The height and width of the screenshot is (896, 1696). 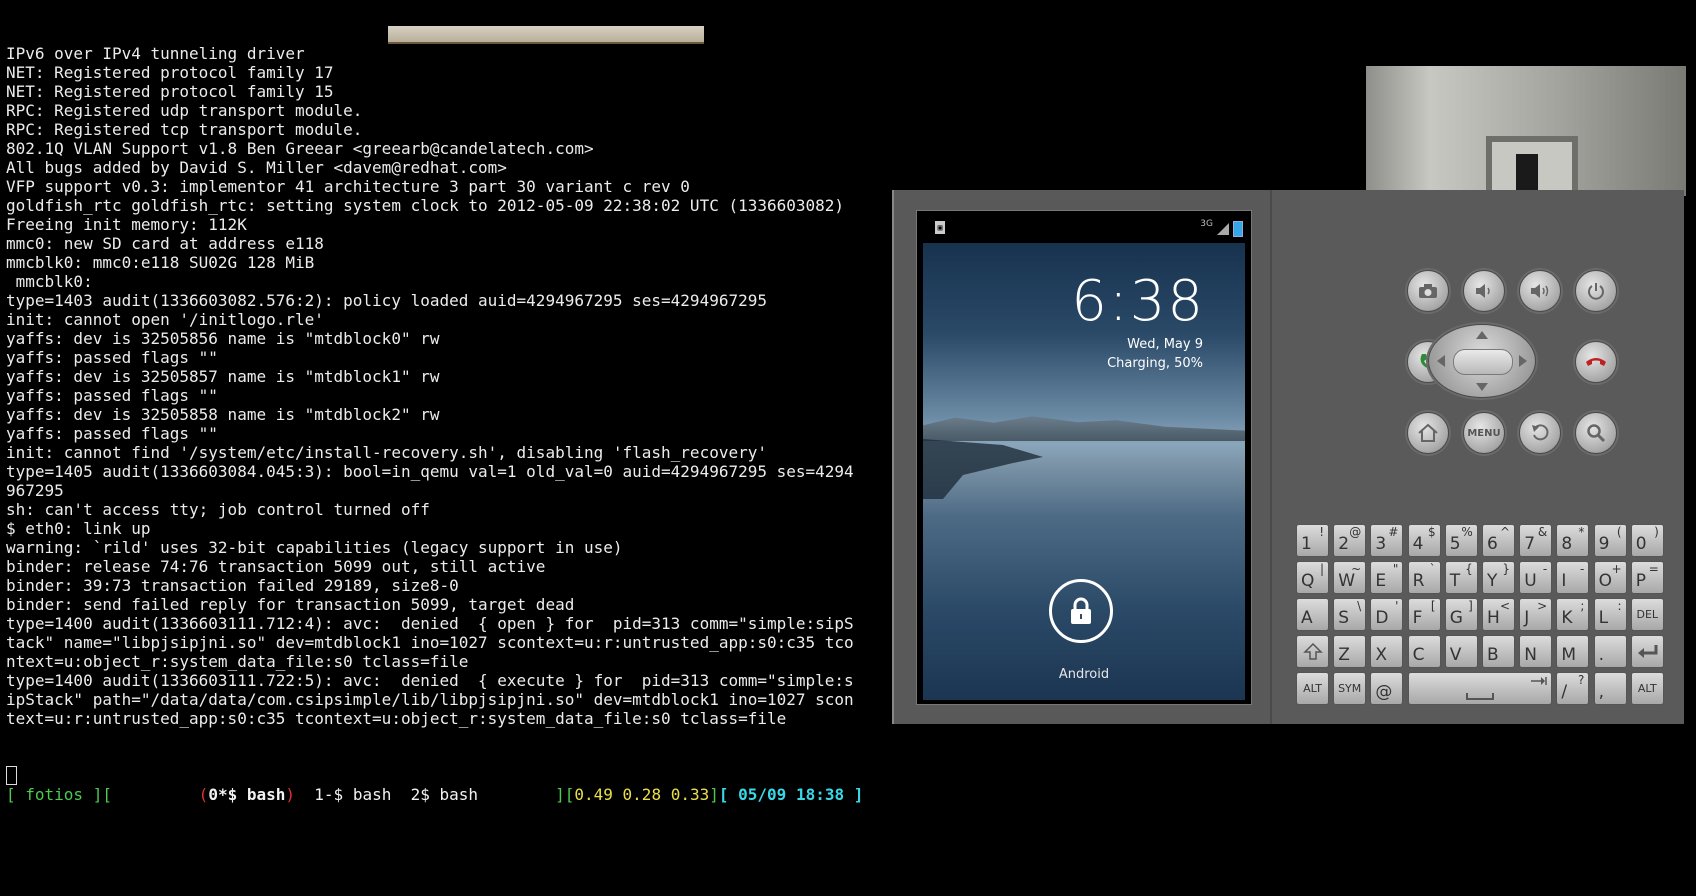 What do you see at coordinates (1573, 688) in the screenshot?
I see `slash-key: /?` at bounding box center [1573, 688].